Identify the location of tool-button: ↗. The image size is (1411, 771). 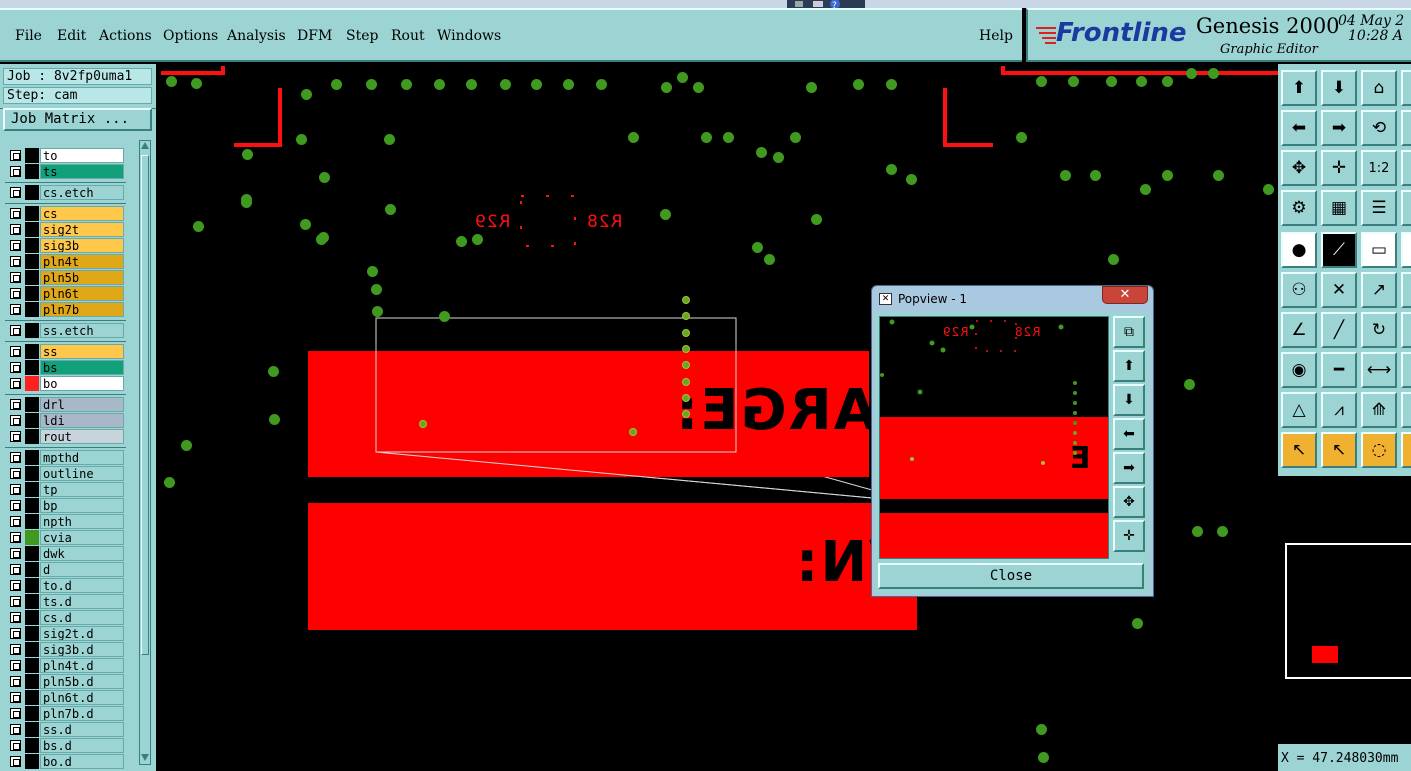
(1379, 290).